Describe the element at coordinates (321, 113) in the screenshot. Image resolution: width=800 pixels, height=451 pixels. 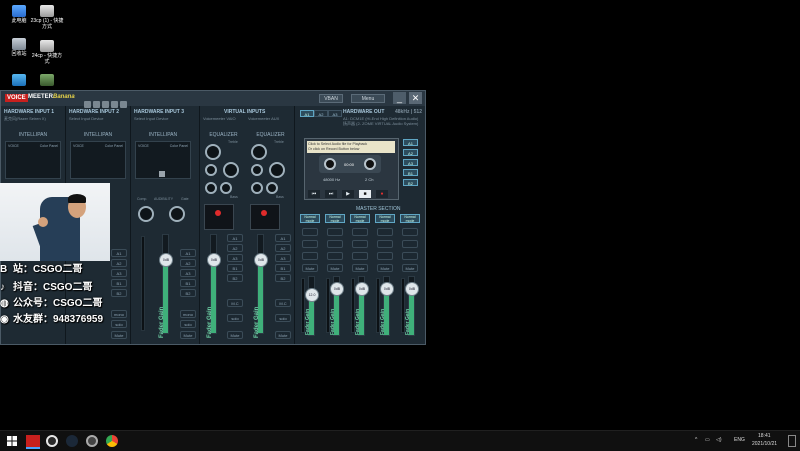
I see `hw-out-a2-button: A2` at that location.